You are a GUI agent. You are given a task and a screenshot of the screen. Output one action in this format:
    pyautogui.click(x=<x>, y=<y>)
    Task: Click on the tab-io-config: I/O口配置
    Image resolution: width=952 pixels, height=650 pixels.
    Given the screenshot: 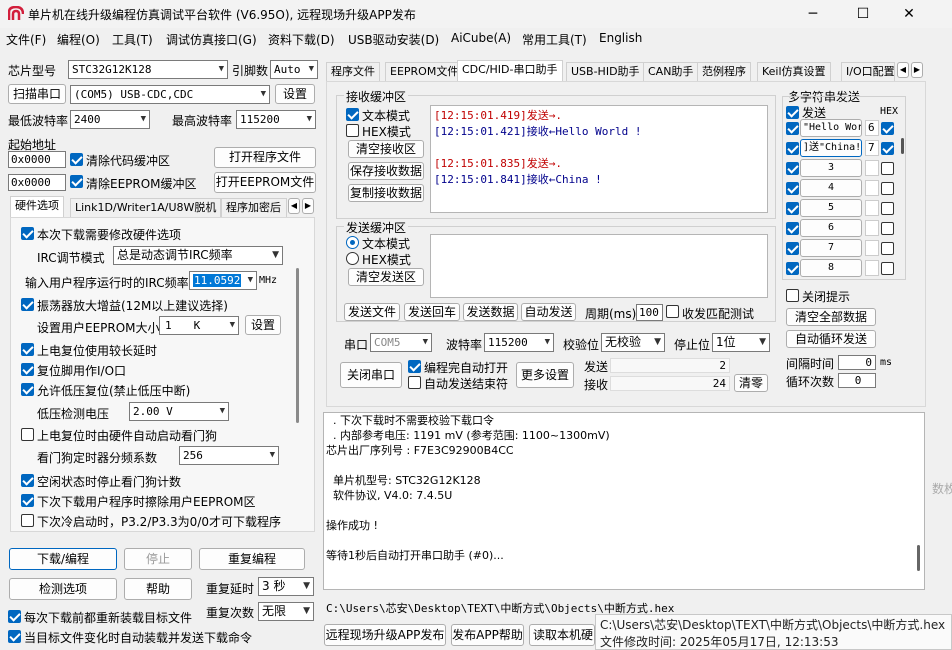 What is the action you would take?
    pyautogui.click(x=868, y=71)
    